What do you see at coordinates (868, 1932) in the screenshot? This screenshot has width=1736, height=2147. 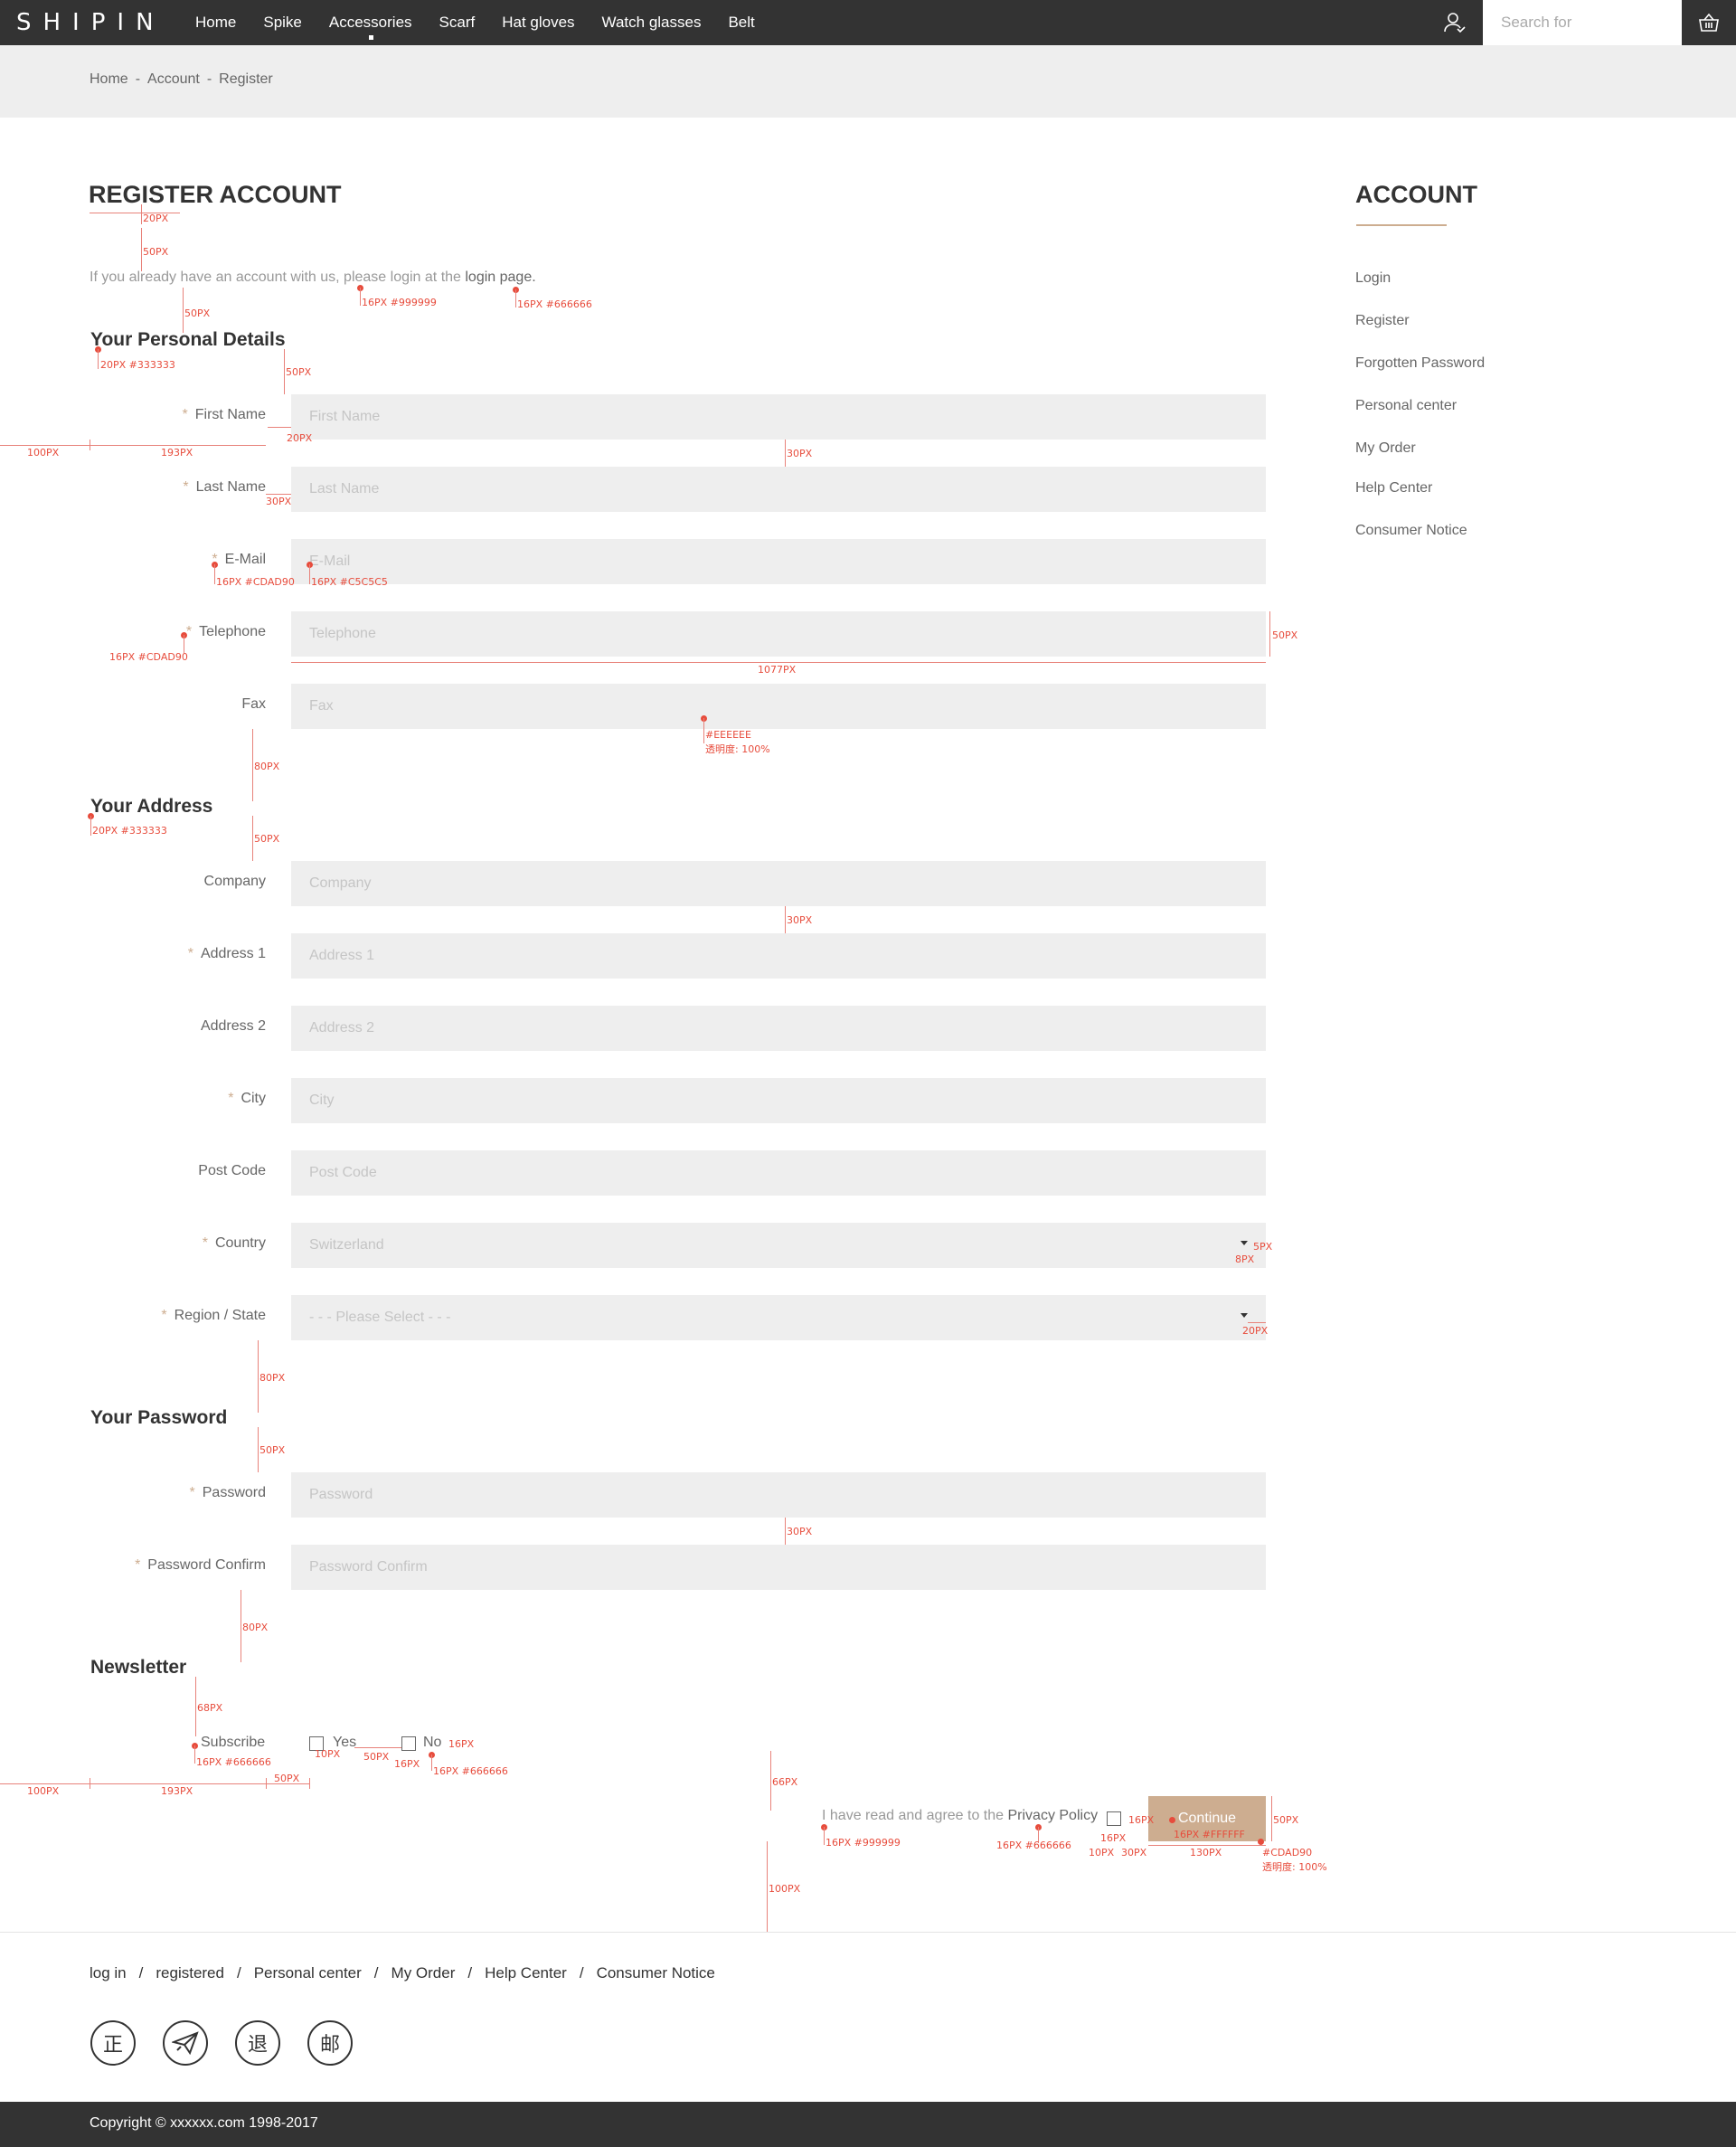 I see `footer-divider` at bounding box center [868, 1932].